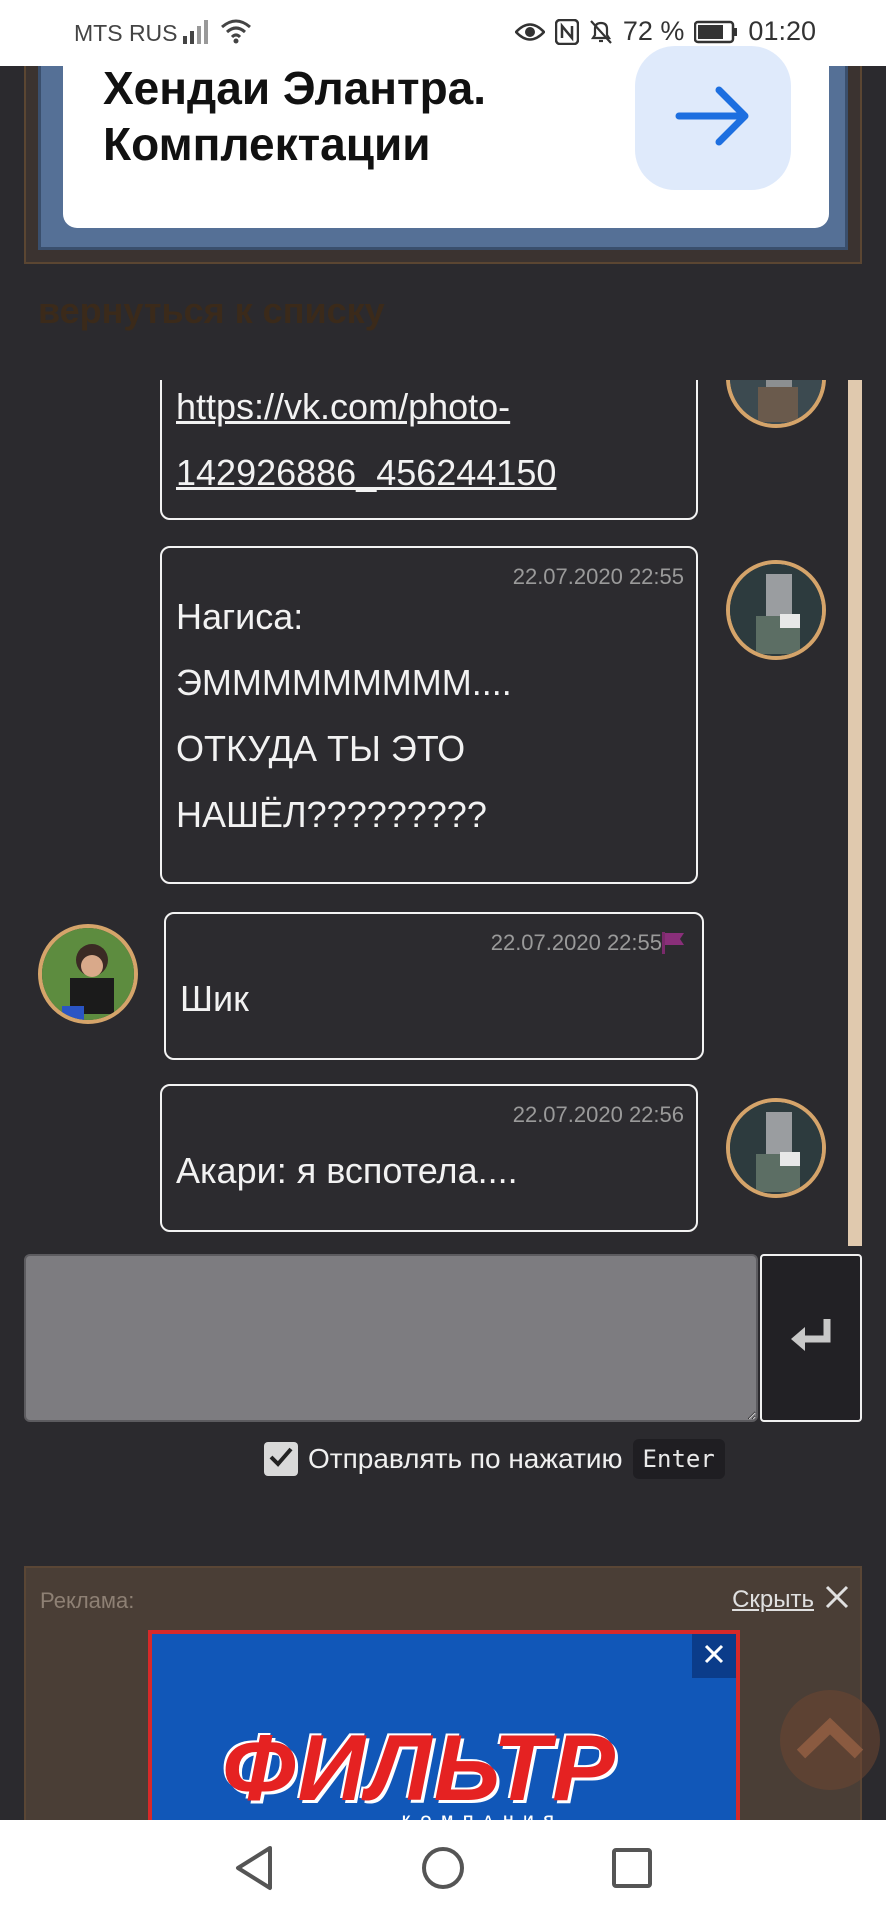 The height and width of the screenshot is (1920, 886). I want to click on status-right-group: 72 % 01:20, so click(665, 31).